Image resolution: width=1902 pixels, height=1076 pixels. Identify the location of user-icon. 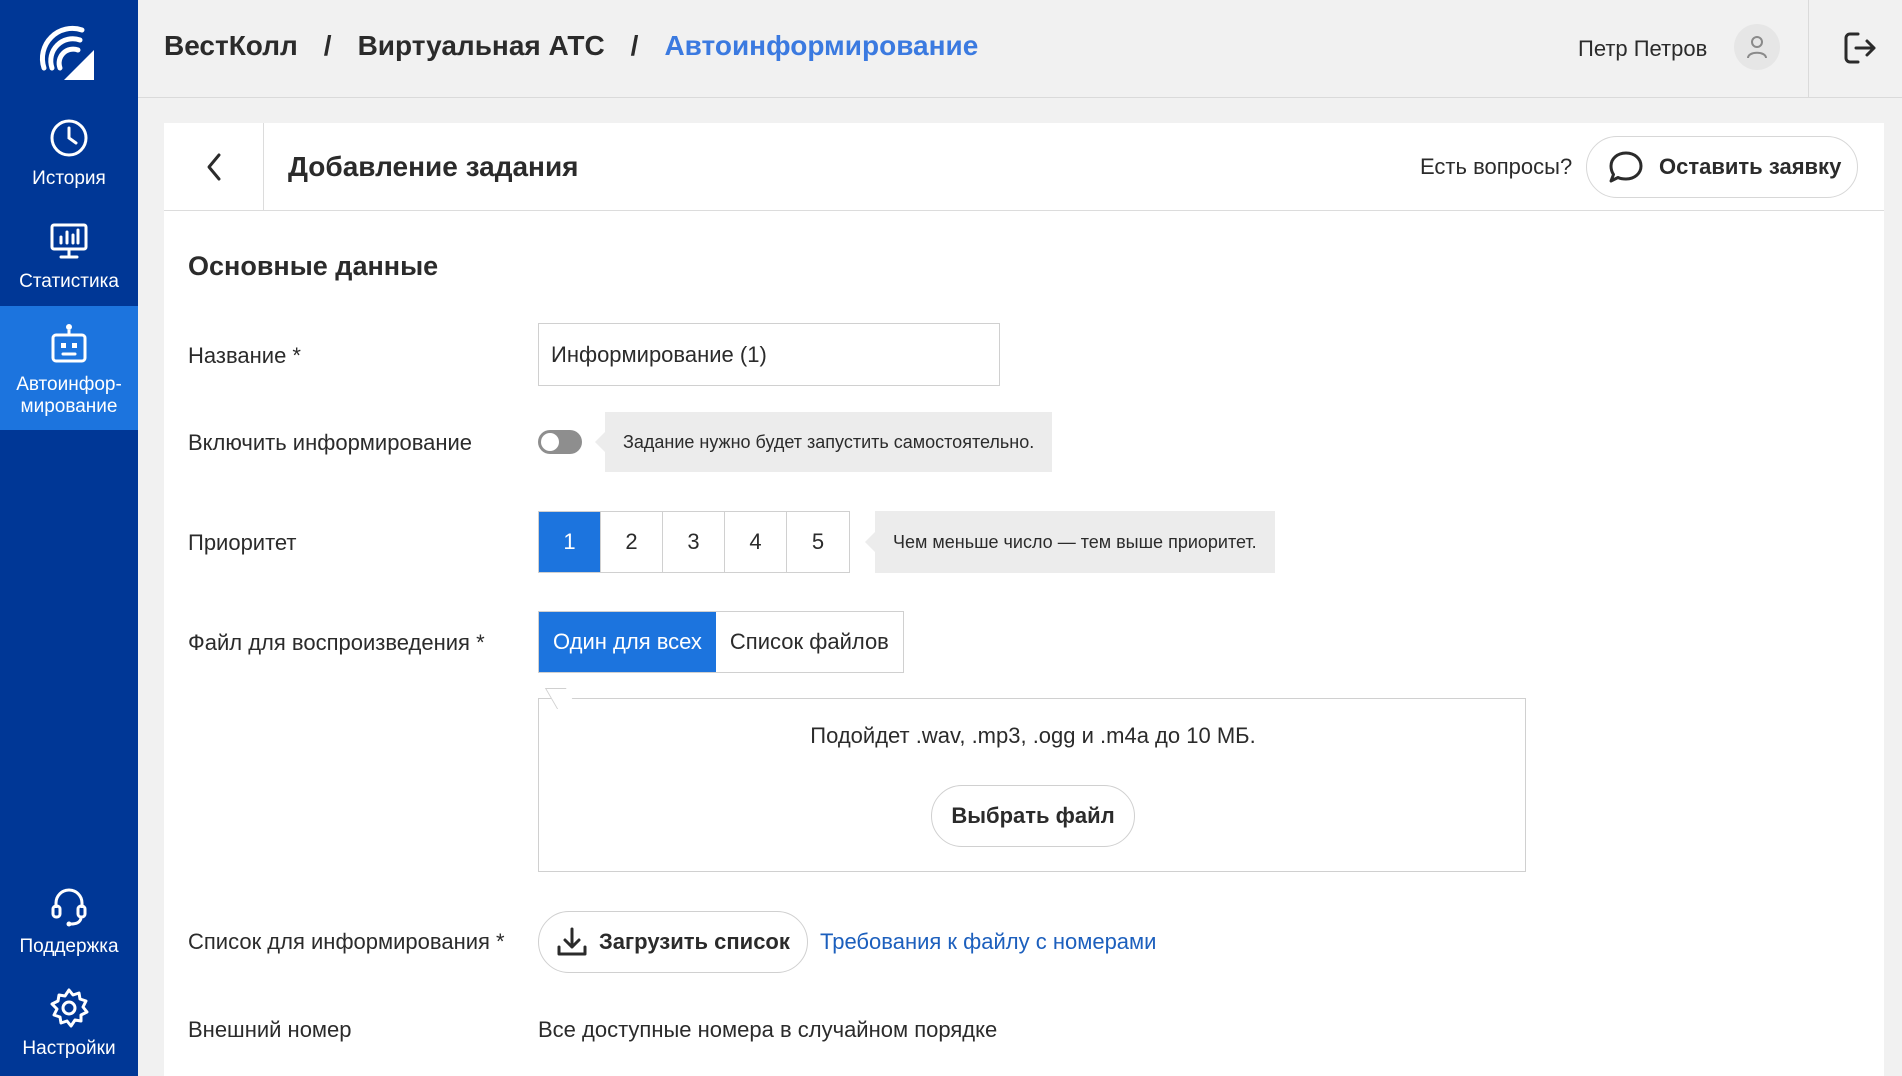
(1757, 47).